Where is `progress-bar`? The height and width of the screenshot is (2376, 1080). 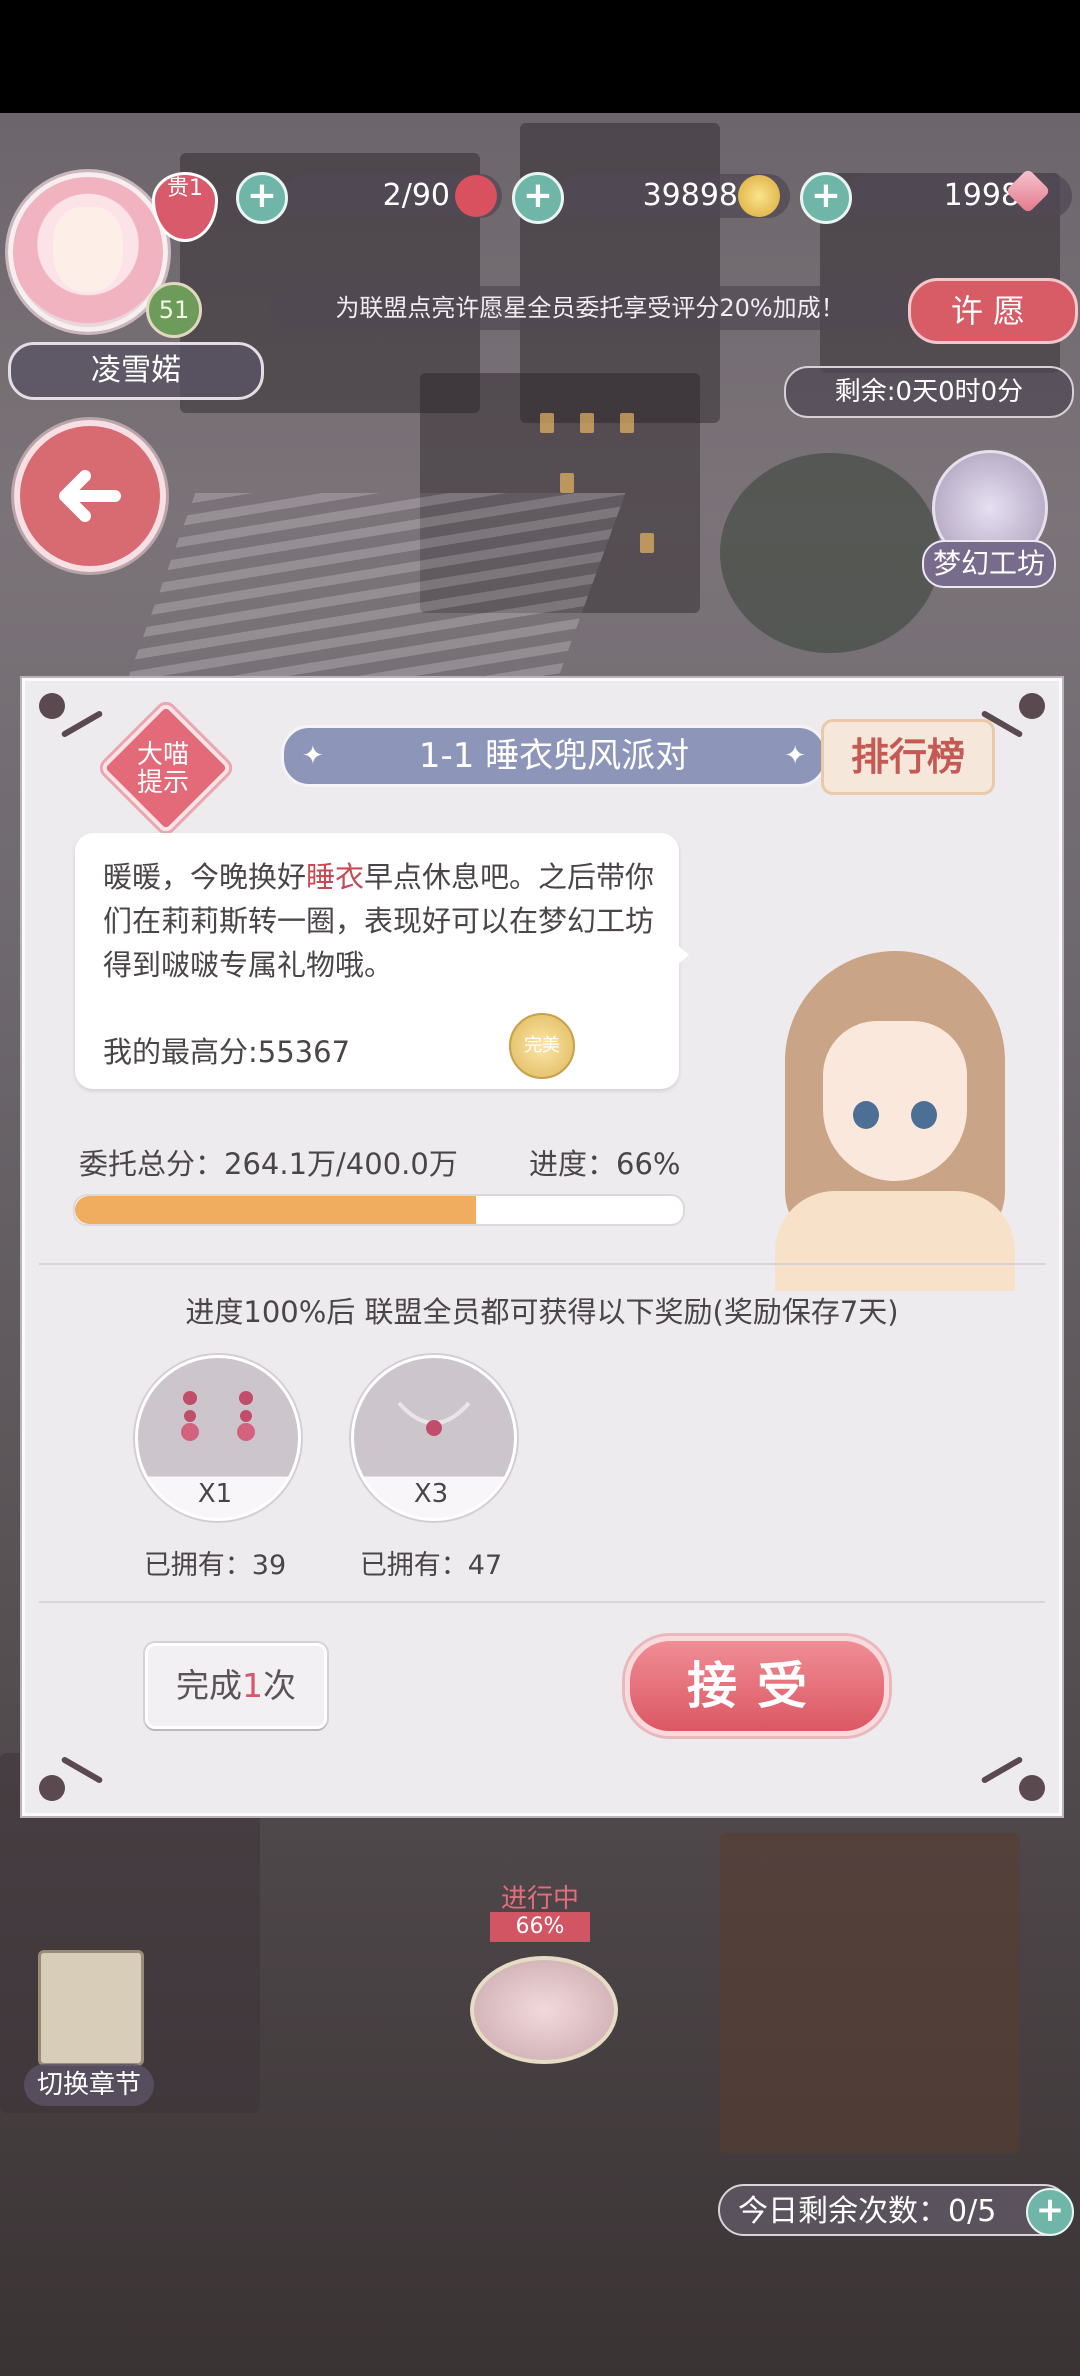
progress-bar is located at coordinates (379, 1210).